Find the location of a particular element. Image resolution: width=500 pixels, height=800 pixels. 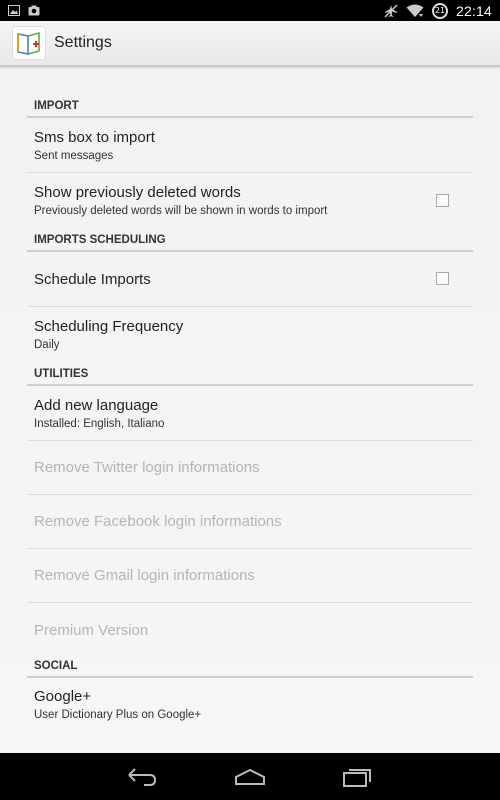

pref-schedule-imports: Schedule Imports is located at coordinates (250, 279).